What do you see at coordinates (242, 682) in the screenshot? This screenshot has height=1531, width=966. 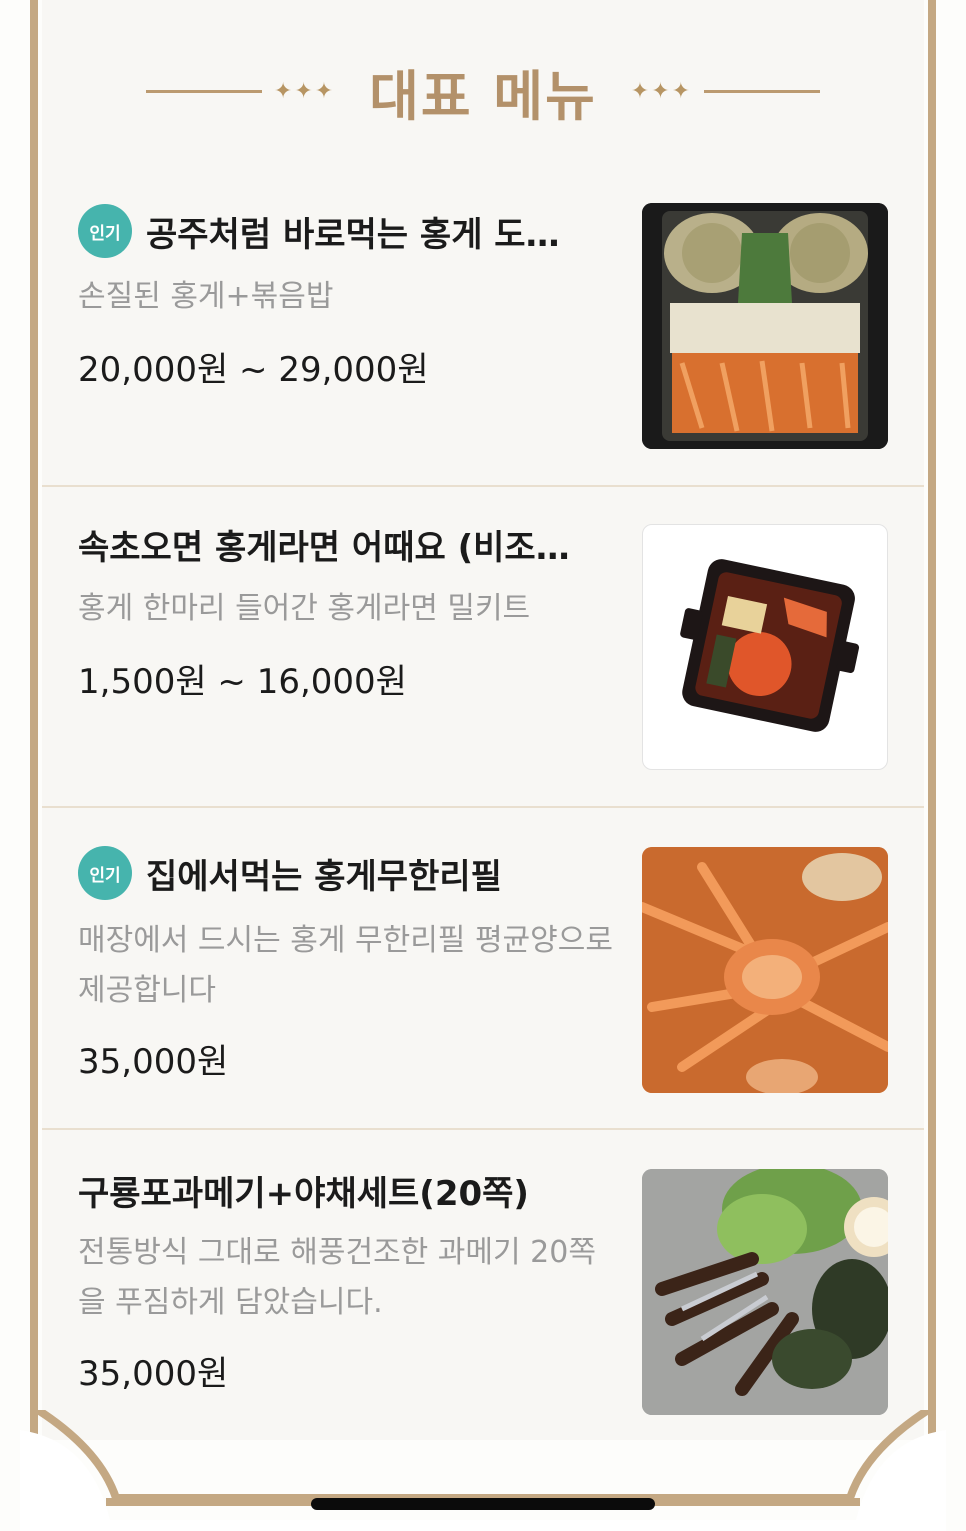 I see `menu-item-price: 1,500원 ~ 16,000원` at bounding box center [242, 682].